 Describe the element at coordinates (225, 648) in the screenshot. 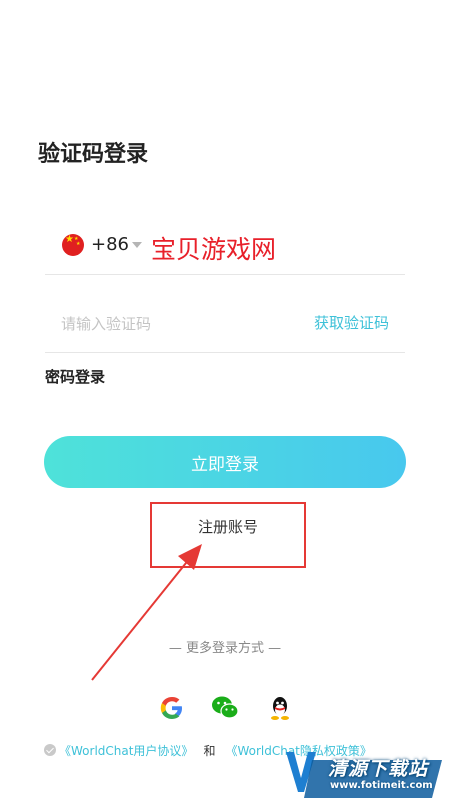

I see `more-login-divider: — 更多登录方式 —` at that location.